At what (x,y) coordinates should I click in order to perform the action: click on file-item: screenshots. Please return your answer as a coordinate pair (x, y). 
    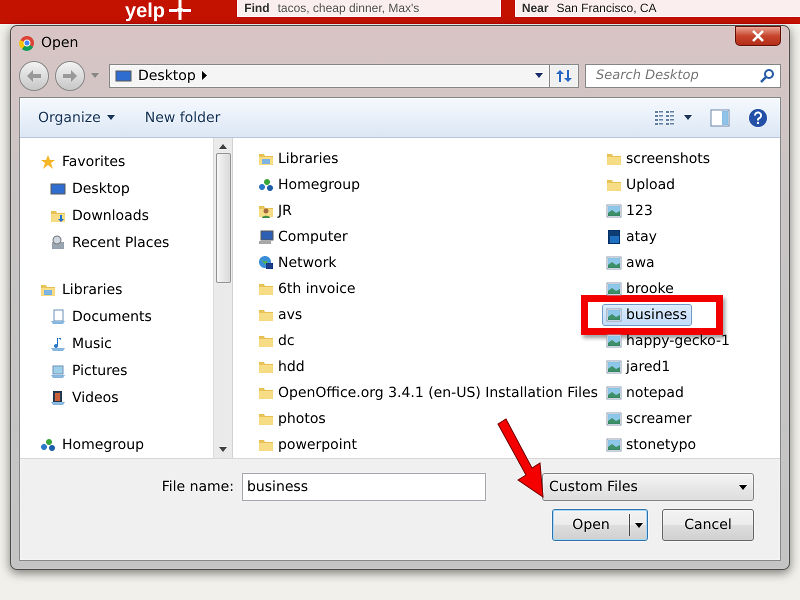
    Looking at the image, I should click on (660, 159).